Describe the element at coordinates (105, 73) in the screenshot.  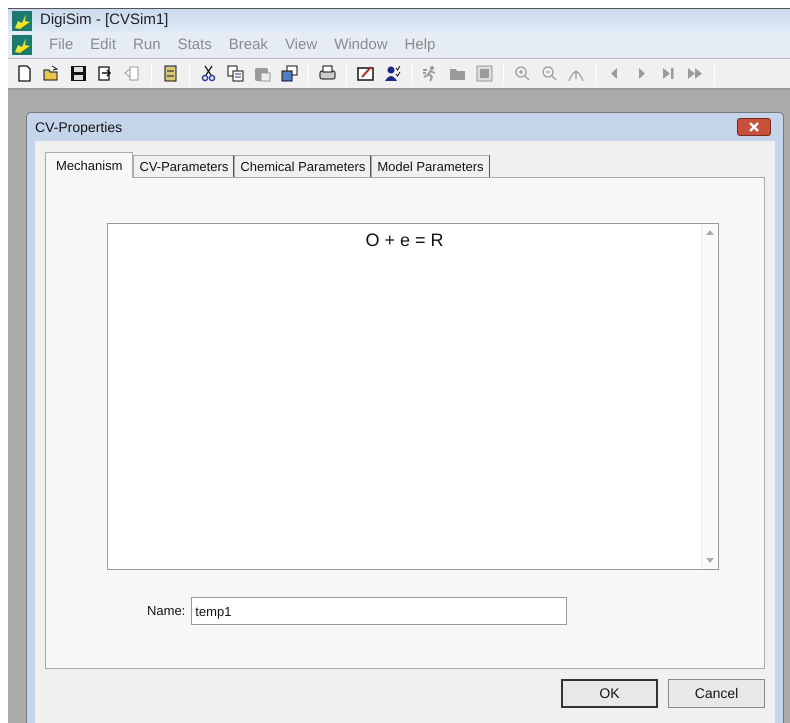
I see `export-icon` at that location.